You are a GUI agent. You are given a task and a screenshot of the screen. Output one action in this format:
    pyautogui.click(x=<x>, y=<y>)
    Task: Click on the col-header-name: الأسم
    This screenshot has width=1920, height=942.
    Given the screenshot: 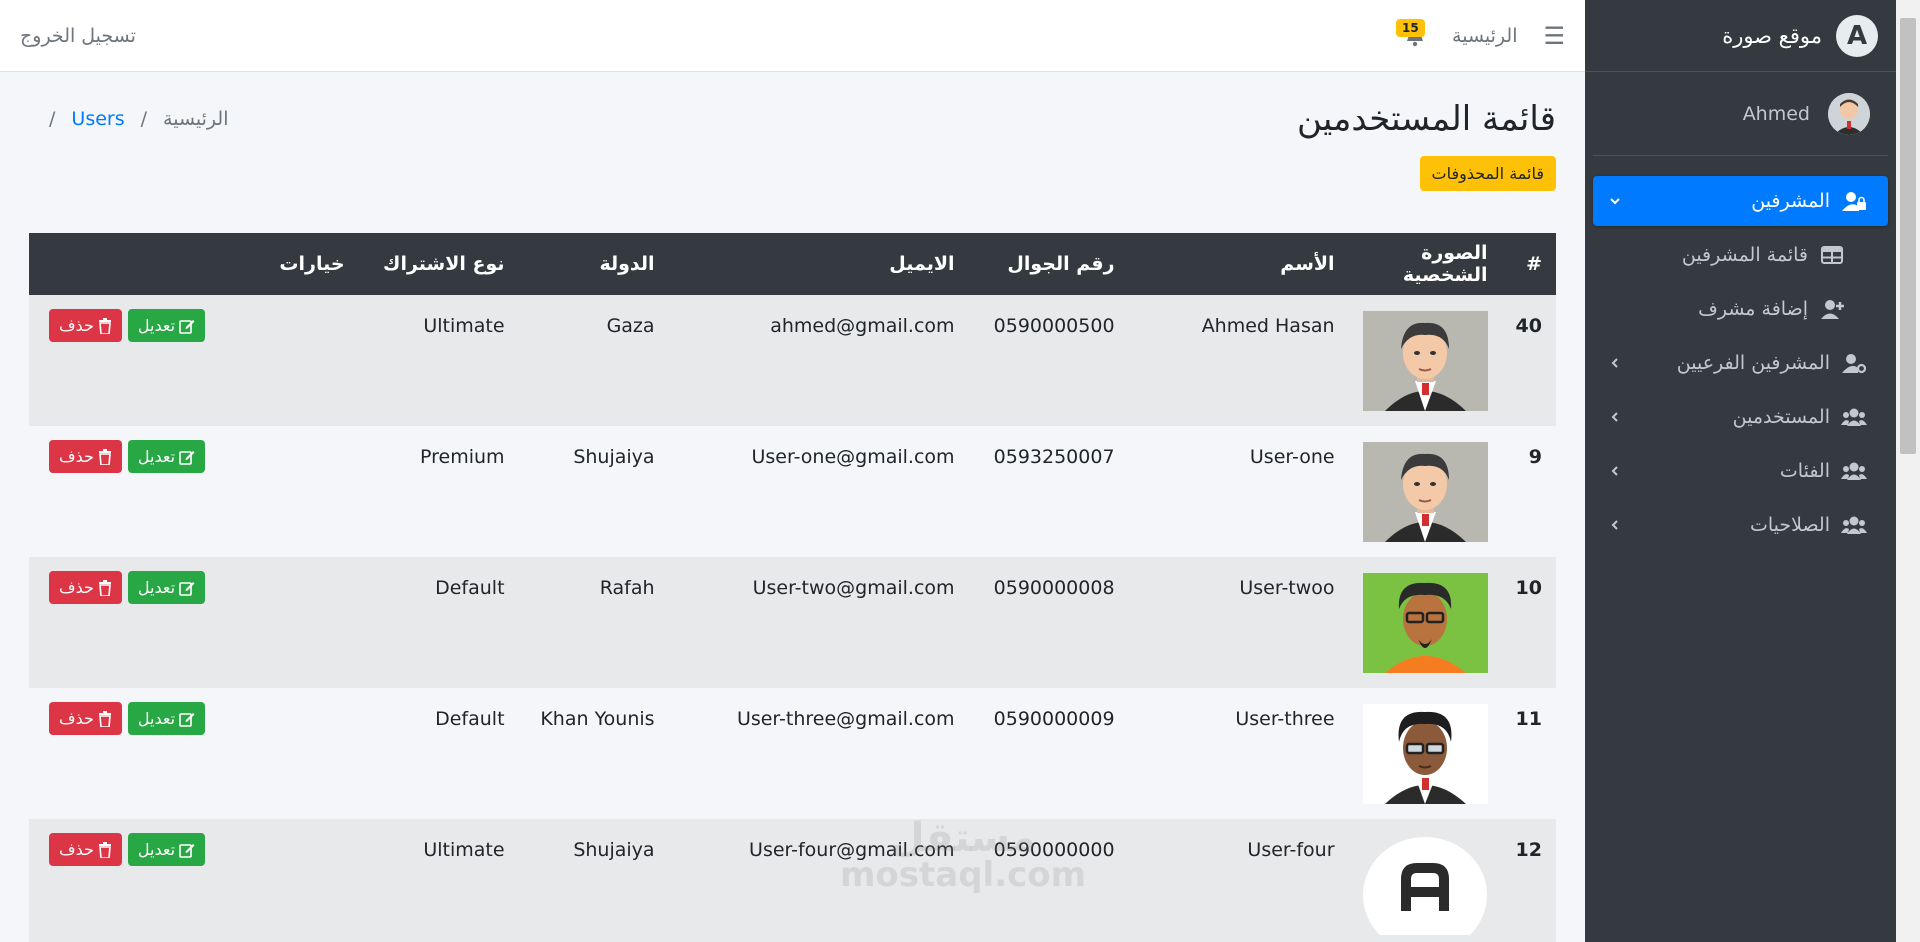 What is the action you would take?
    pyautogui.click(x=1307, y=264)
    